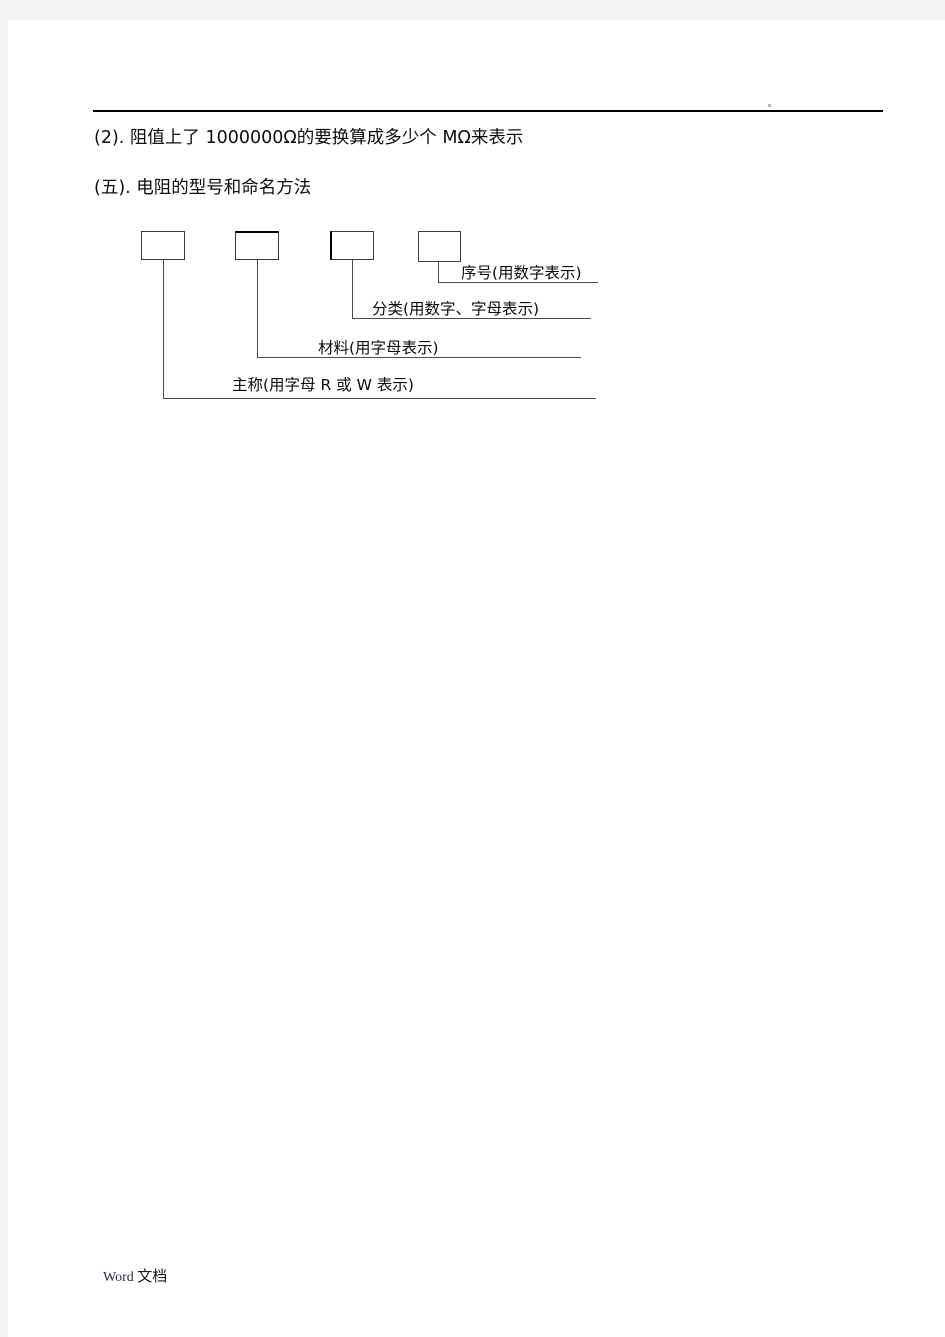 The width and height of the screenshot is (945, 1337). Describe the element at coordinates (323, 385) in the screenshot. I see `diagram-label-main-name: 主称(用字母 R 或 W 表示)` at that location.